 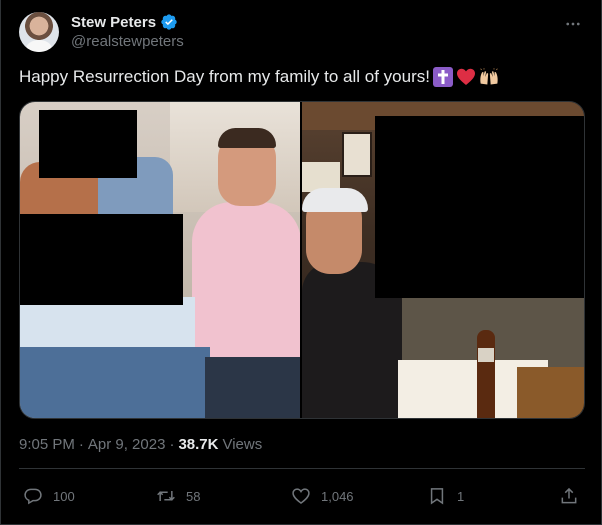 What do you see at coordinates (486, 355) in the screenshot?
I see `bottle-label` at bounding box center [486, 355].